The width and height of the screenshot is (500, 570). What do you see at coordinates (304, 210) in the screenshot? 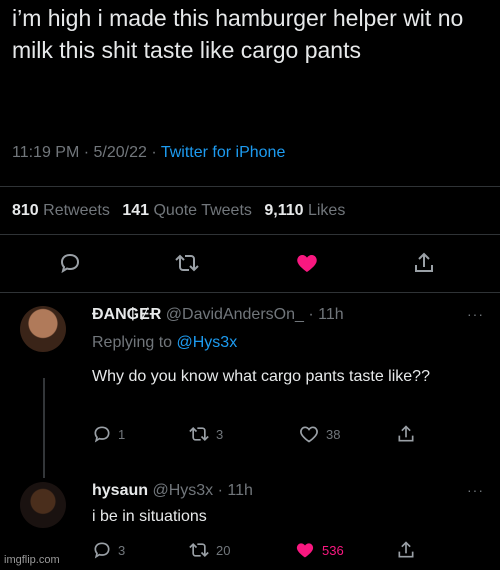
I see `likes-stat: 9,110 Likes` at bounding box center [304, 210].